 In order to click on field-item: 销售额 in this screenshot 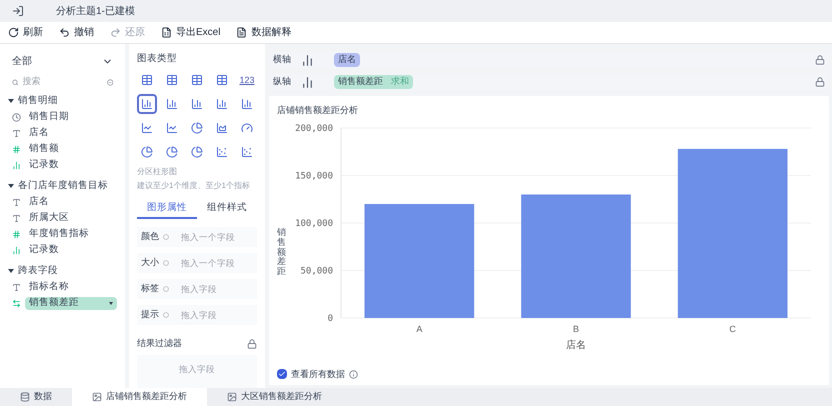, I will do `click(71, 149)`.